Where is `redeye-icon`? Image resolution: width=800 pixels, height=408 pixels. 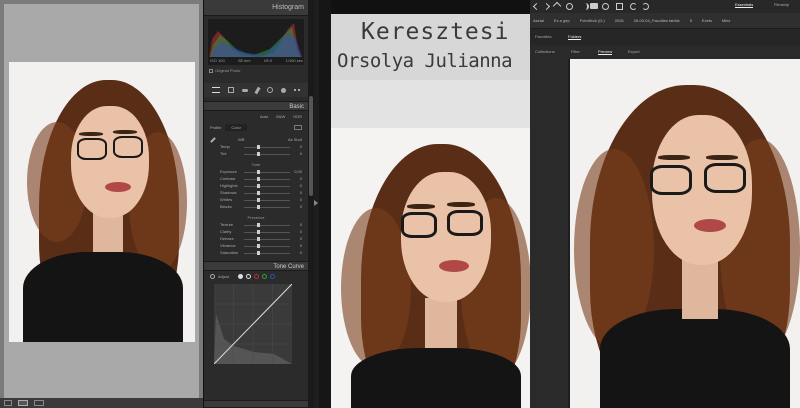
redeye-icon is located at coordinates (283, 90).